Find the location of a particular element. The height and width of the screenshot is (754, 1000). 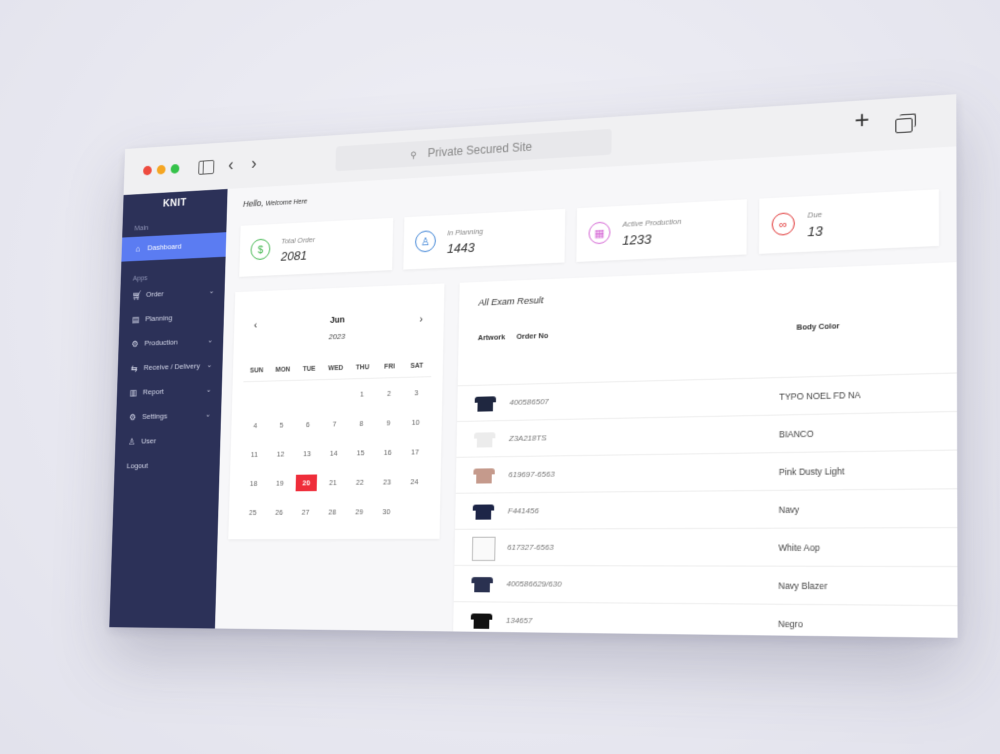

close-window-button is located at coordinates (147, 170).